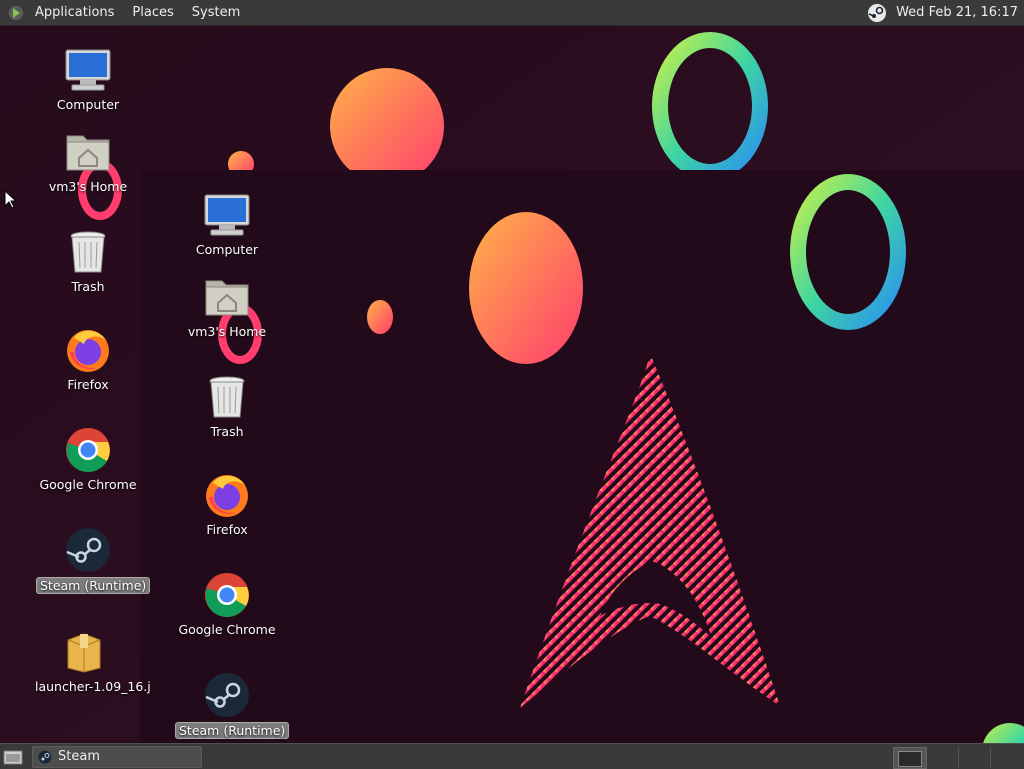 The image size is (1024, 769). I want to click on workspace-window-thumbnail, so click(910, 759).